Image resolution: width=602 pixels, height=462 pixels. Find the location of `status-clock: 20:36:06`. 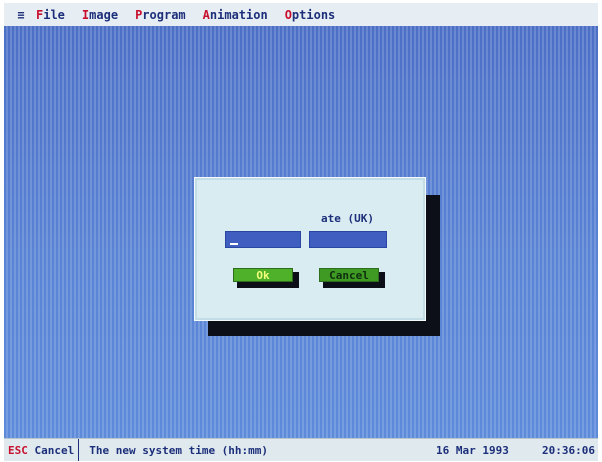

status-clock: 20:36:06 is located at coordinates (568, 450).